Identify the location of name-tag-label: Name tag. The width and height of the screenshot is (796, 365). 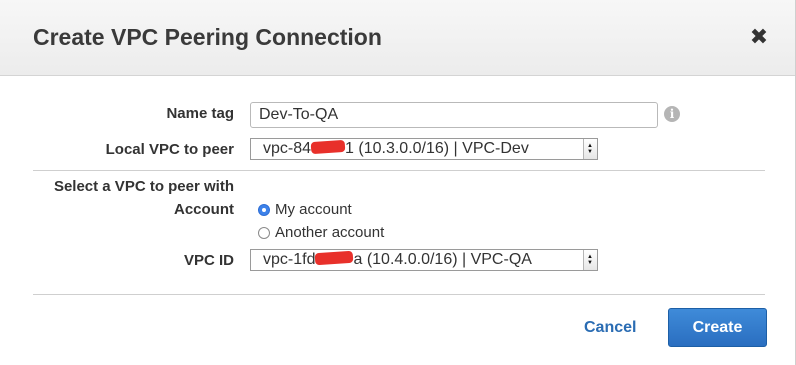
(200, 113).